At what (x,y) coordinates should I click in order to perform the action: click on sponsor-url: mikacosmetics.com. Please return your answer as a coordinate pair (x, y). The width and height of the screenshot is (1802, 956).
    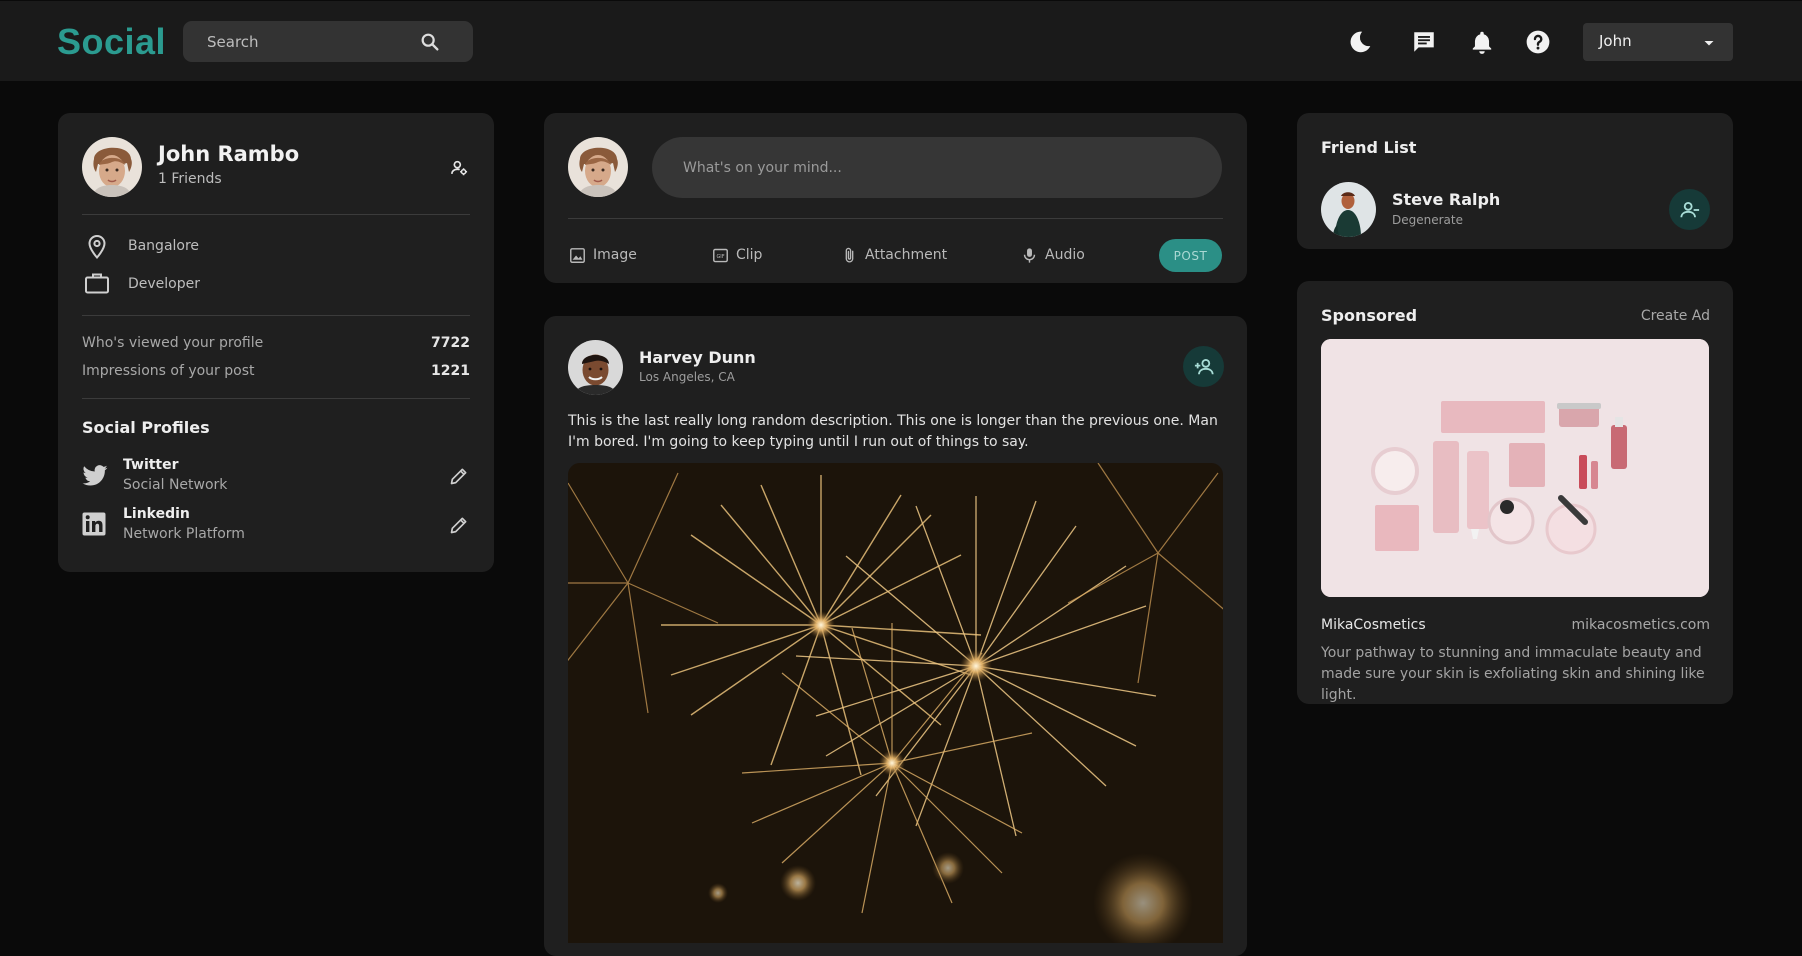
    Looking at the image, I should click on (1615, 625).